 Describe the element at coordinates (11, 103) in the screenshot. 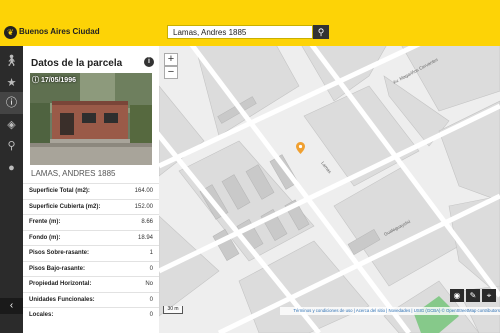

I see `info-icon: ⓘ` at that location.